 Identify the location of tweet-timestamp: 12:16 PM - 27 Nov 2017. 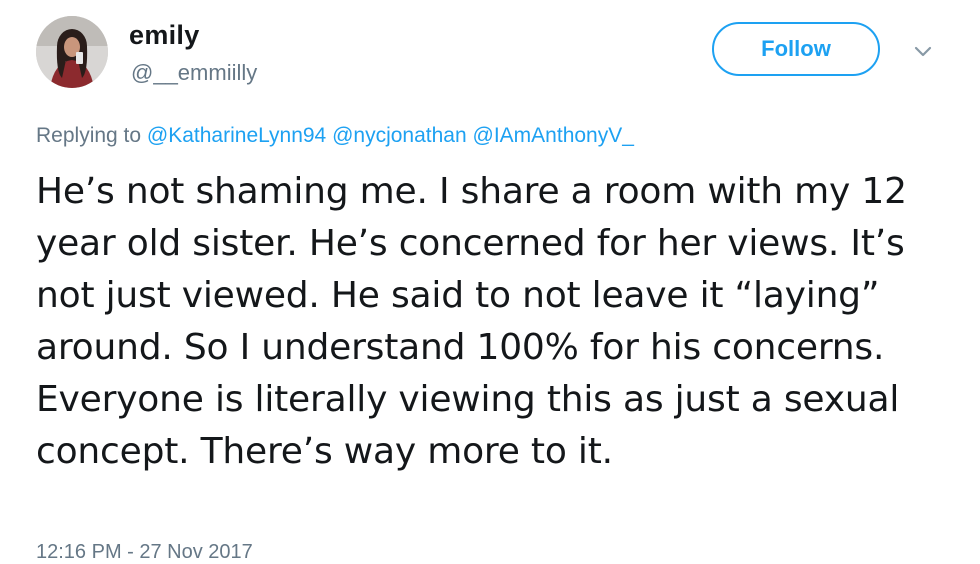
(144, 552).